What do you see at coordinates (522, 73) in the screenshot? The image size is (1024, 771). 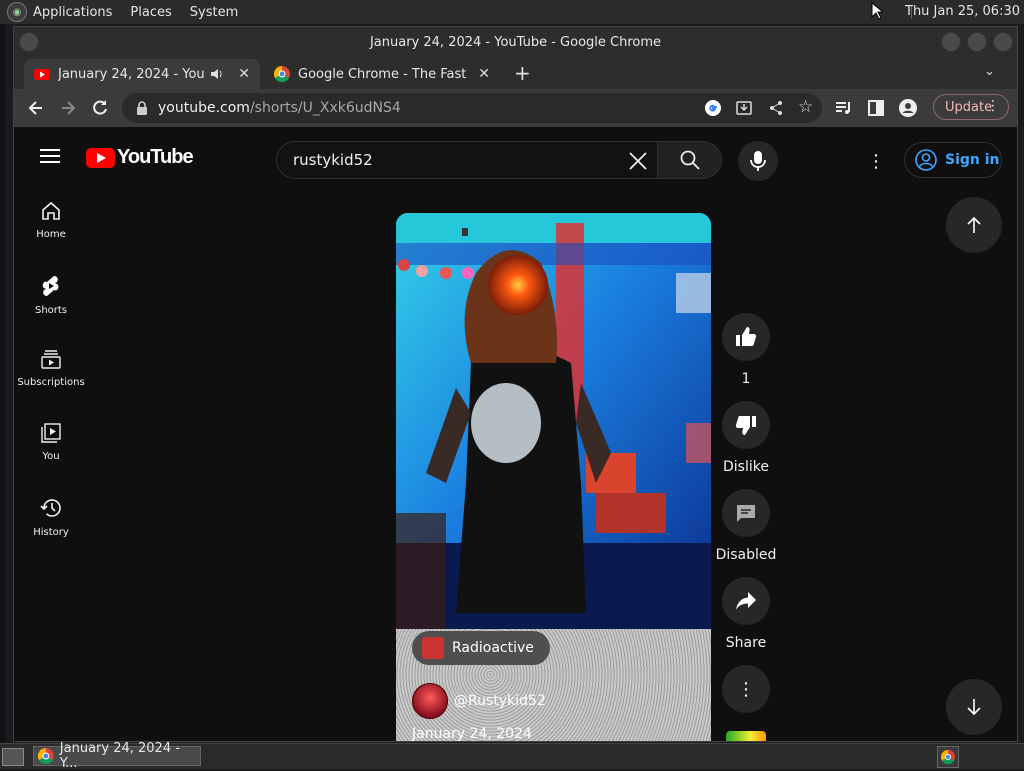 I see `new-tab-icon: +` at bounding box center [522, 73].